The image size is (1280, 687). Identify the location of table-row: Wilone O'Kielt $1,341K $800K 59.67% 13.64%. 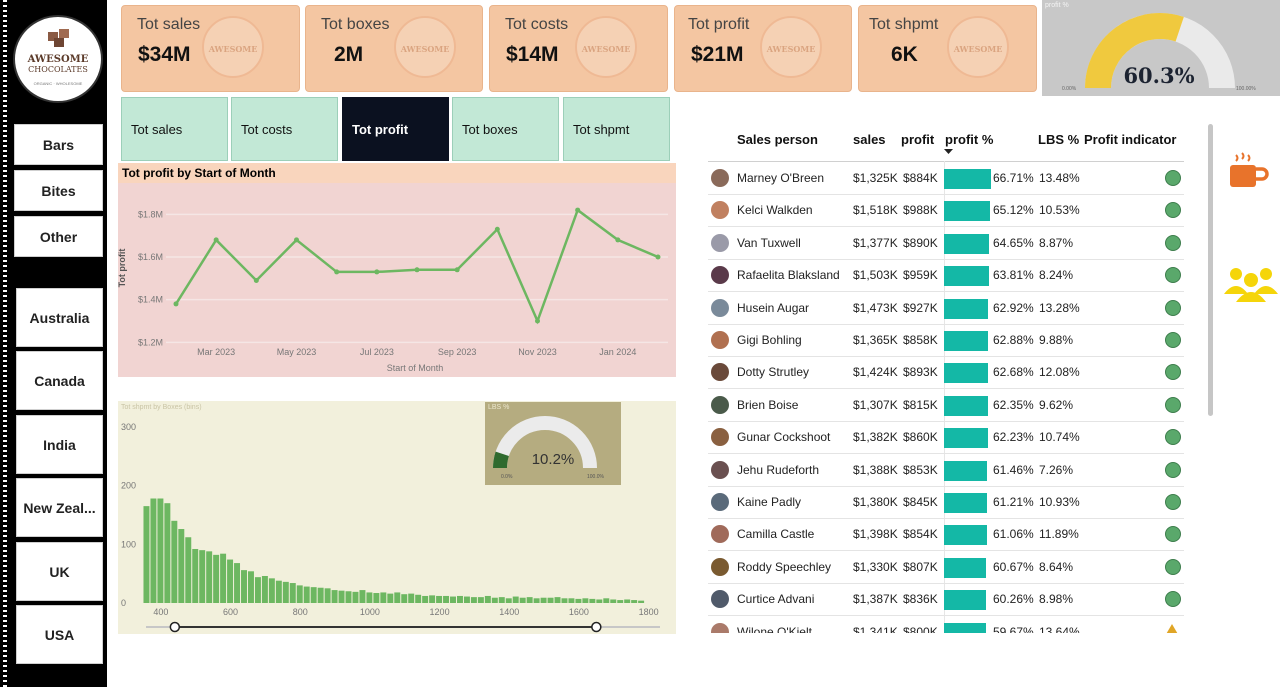
(946, 624).